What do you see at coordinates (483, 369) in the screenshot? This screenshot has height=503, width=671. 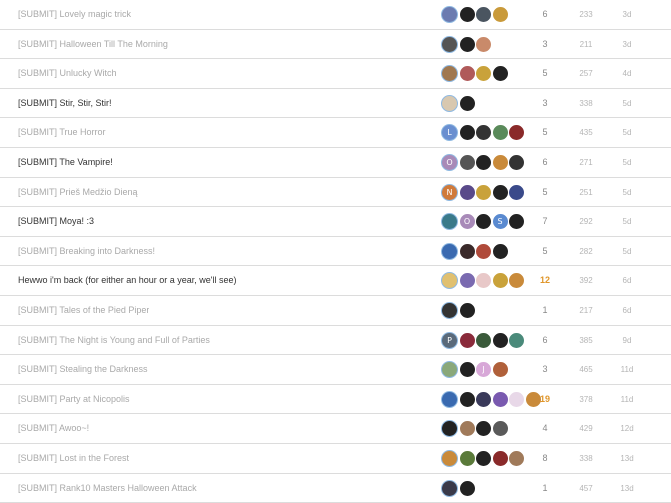 I see `poster-avatar: J` at bounding box center [483, 369].